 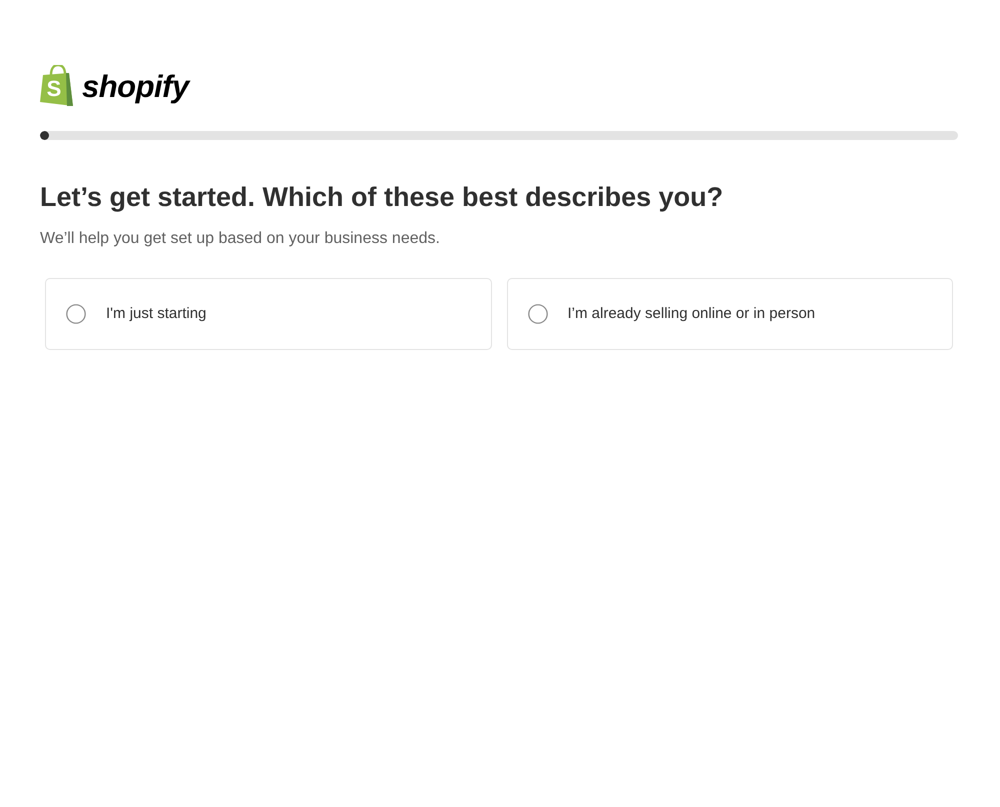 I want to click on option-label: I’m already selling online or in person, so click(x=692, y=314).